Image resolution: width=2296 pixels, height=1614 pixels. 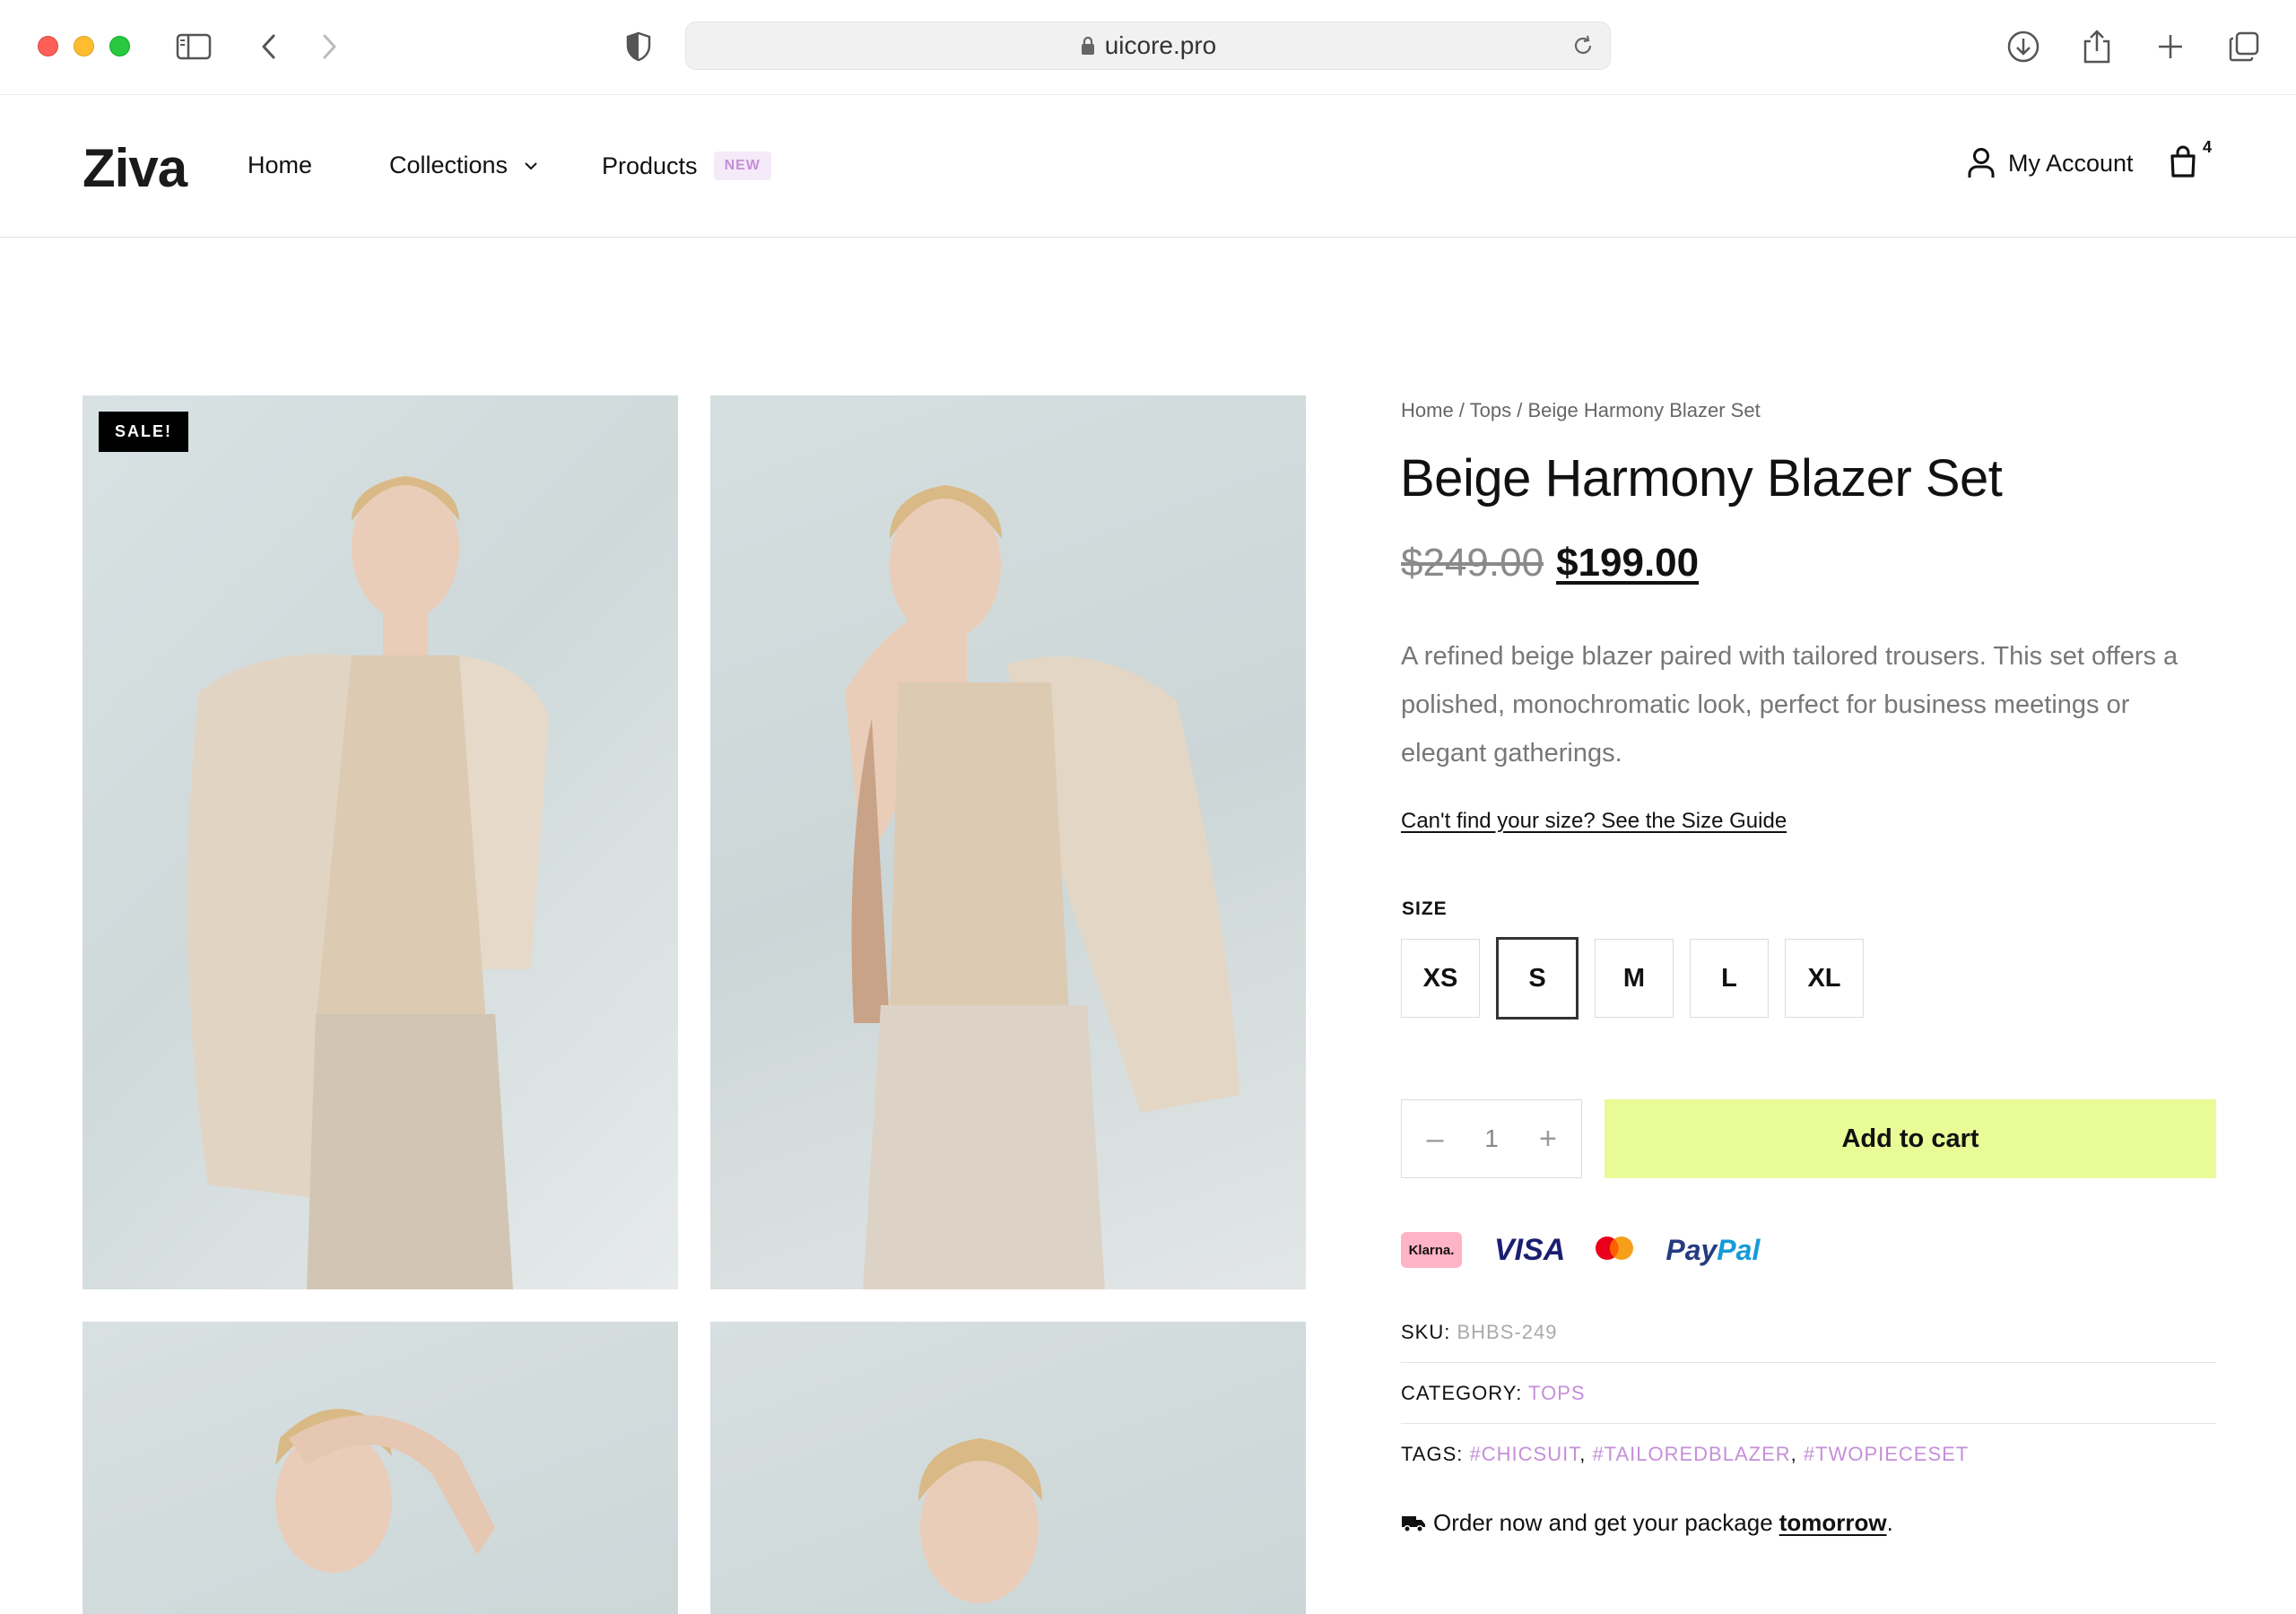 I want to click on nav-home: Home, so click(x=280, y=165).